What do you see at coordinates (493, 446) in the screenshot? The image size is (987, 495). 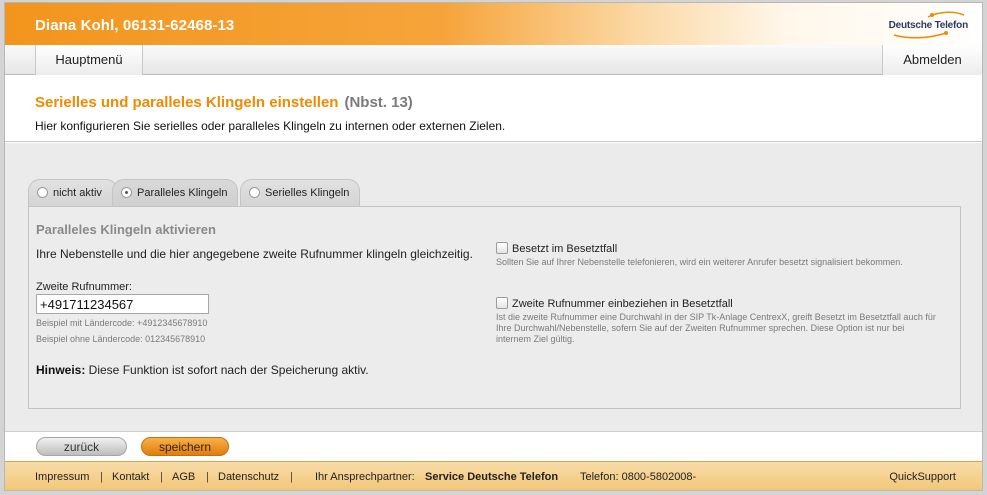 I see `action-bar: zurück speichern` at bounding box center [493, 446].